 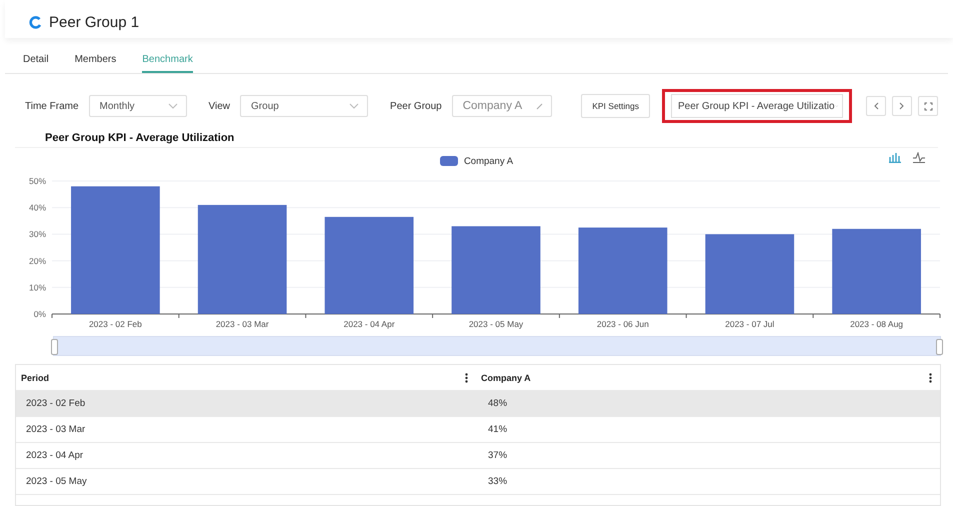 What do you see at coordinates (37, 181) in the screenshot?
I see `y-axis-label: 50%` at bounding box center [37, 181].